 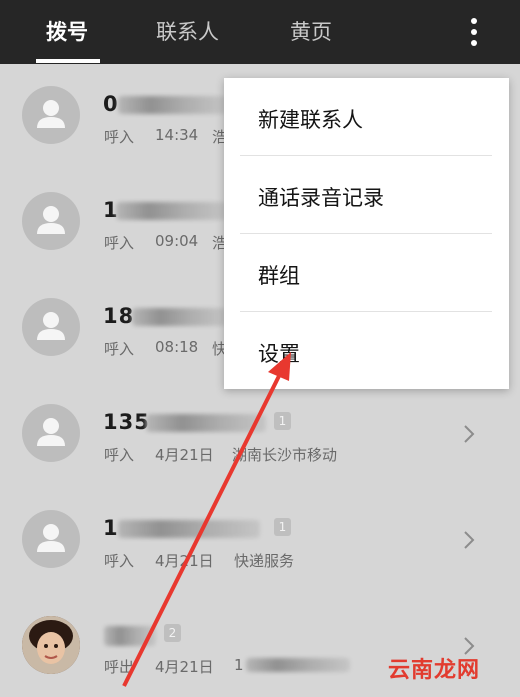 I want to click on more-options-button, so click(x=474, y=32).